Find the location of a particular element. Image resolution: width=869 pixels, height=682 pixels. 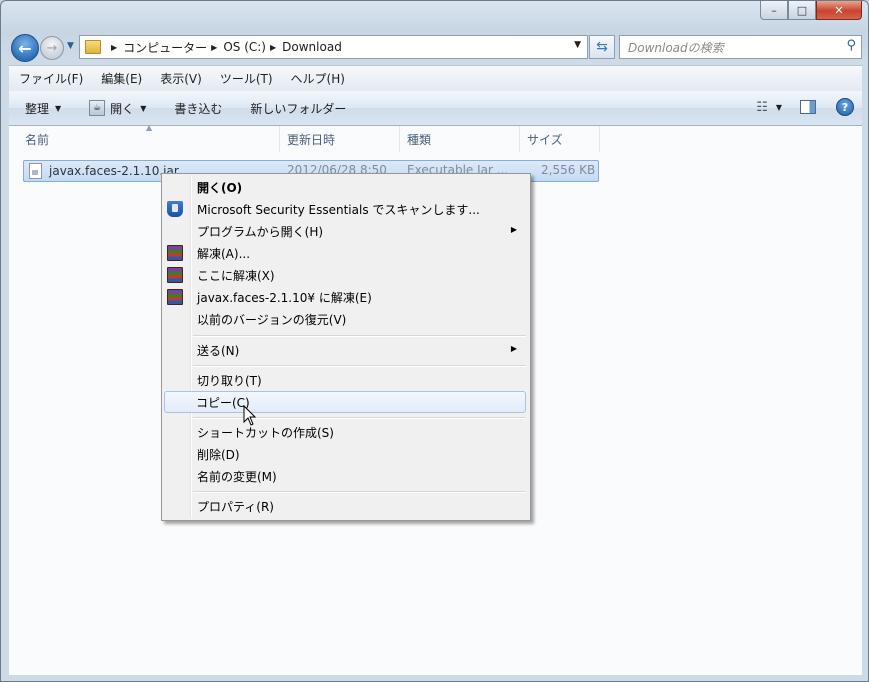

breadcrumb-drive: OS (C:) is located at coordinates (244, 47).